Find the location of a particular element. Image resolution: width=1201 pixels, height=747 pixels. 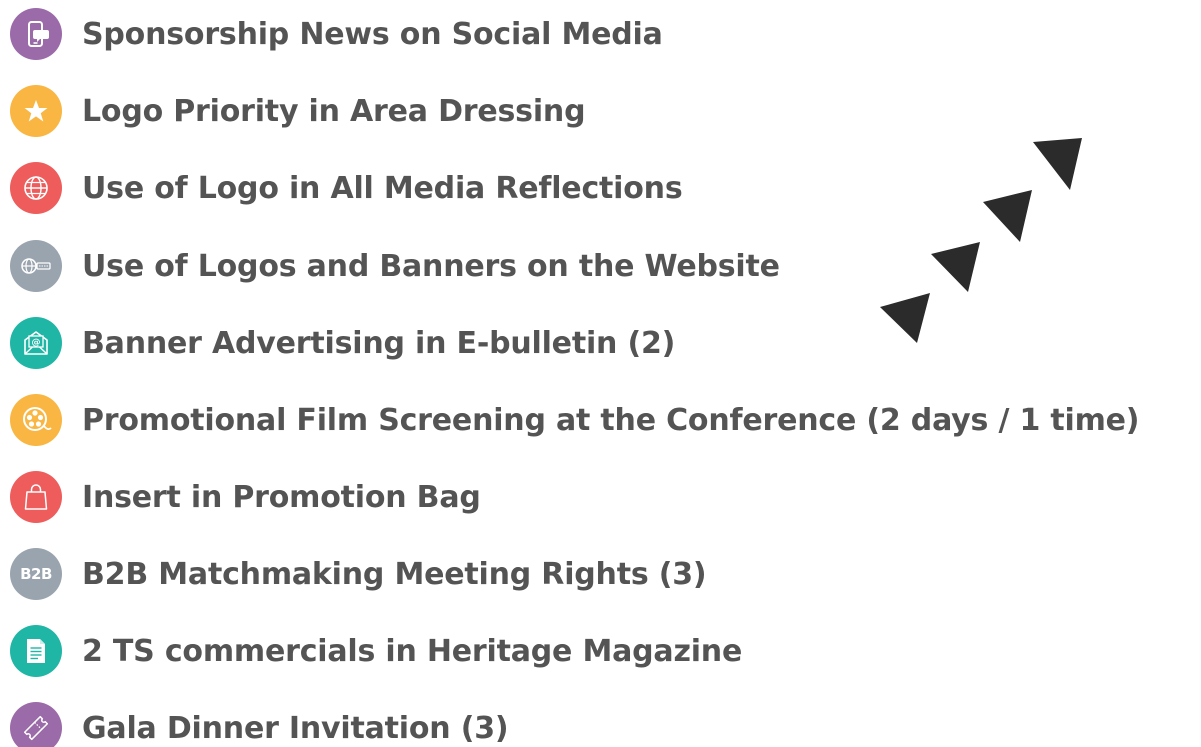

list-item: 2 TS commercials in Heritage Magazine is located at coordinates (376, 651).